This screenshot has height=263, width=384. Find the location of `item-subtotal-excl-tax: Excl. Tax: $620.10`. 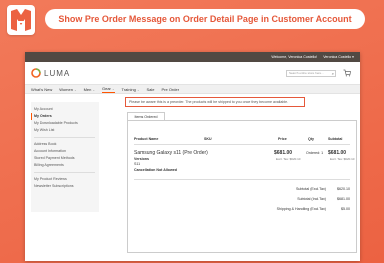

item-subtotal-excl-tax: Excl. Tax: $620.10 is located at coordinates (342, 159).